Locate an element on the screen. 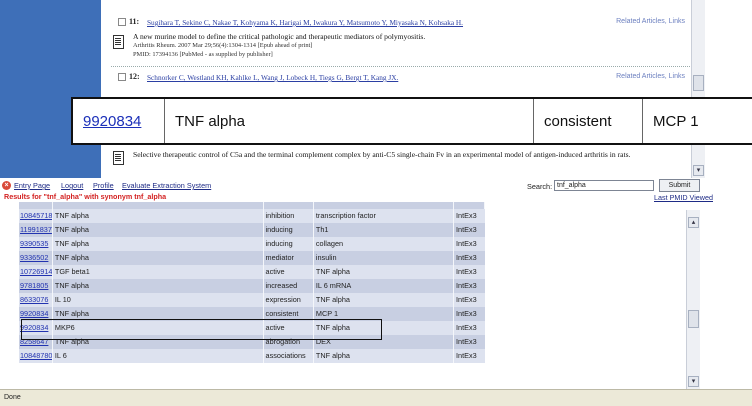 This screenshot has height=406, width=752. entity-cell: IL 6 is located at coordinates (158, 356).